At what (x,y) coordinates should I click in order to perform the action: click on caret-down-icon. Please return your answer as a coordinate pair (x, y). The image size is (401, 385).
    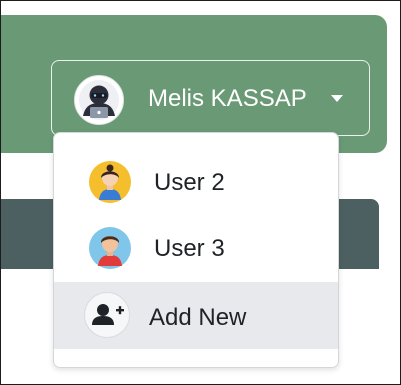
    Looking at the image, I should click on (337, 98).